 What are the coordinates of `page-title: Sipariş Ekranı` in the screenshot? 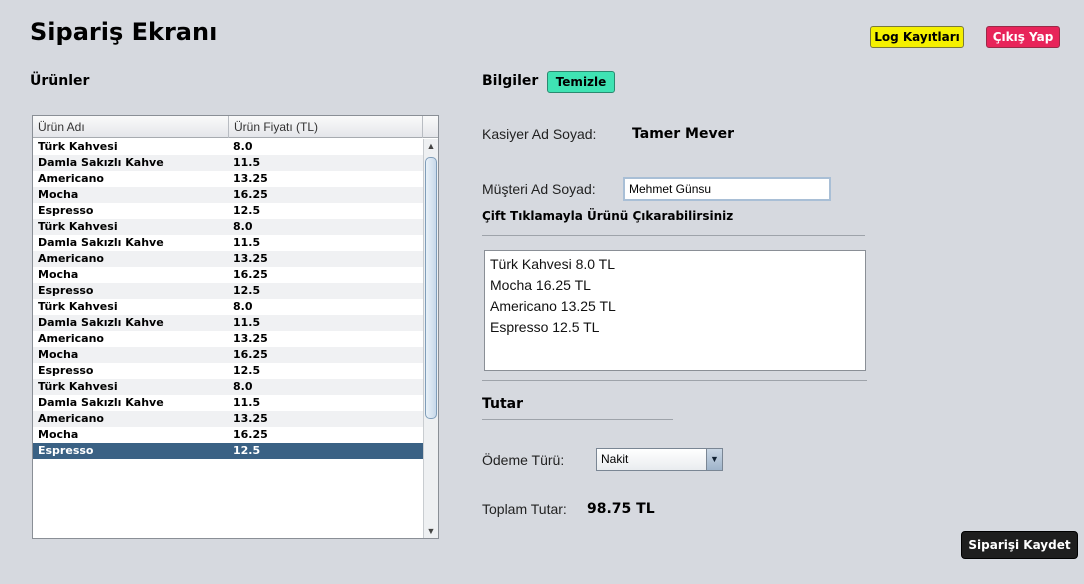 It's located at (124, 32).